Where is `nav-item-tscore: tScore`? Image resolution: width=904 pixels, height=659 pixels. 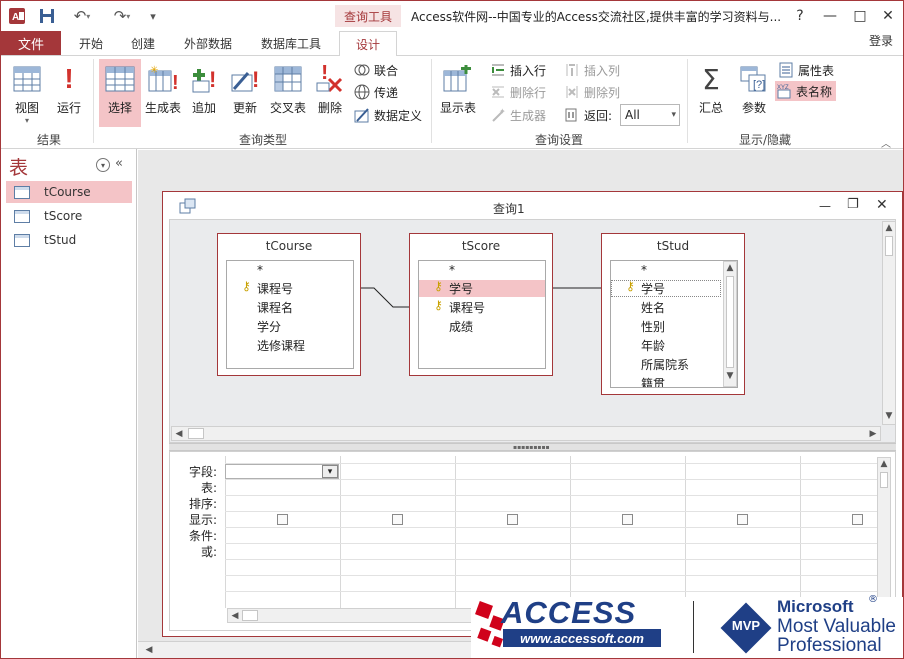 nav-item-tscore: tScore is located at coordinates (69, 216).